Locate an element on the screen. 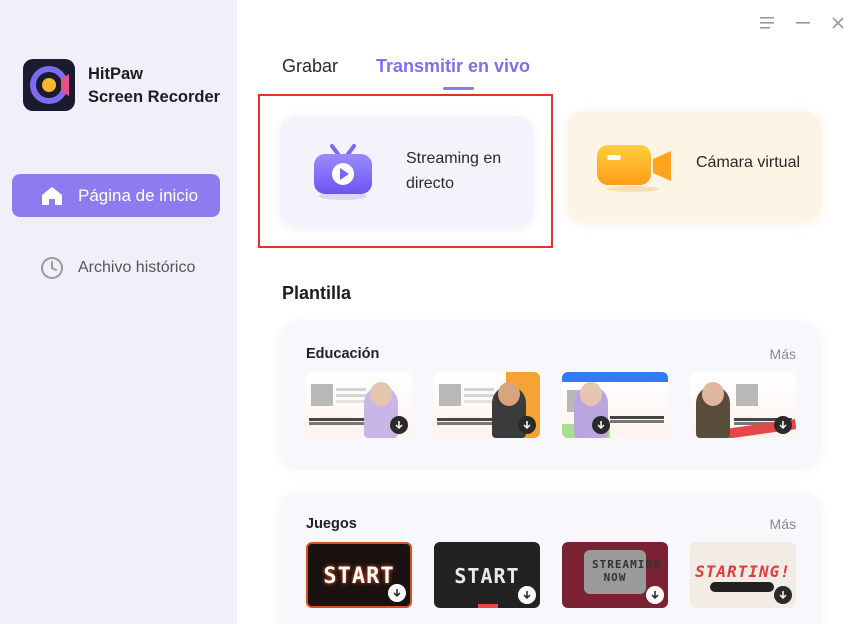 Image resolution: width=855 pixels, height=624 pixels. virtual-camera-label: Cámara virtual is located at coordinates (748, 162).